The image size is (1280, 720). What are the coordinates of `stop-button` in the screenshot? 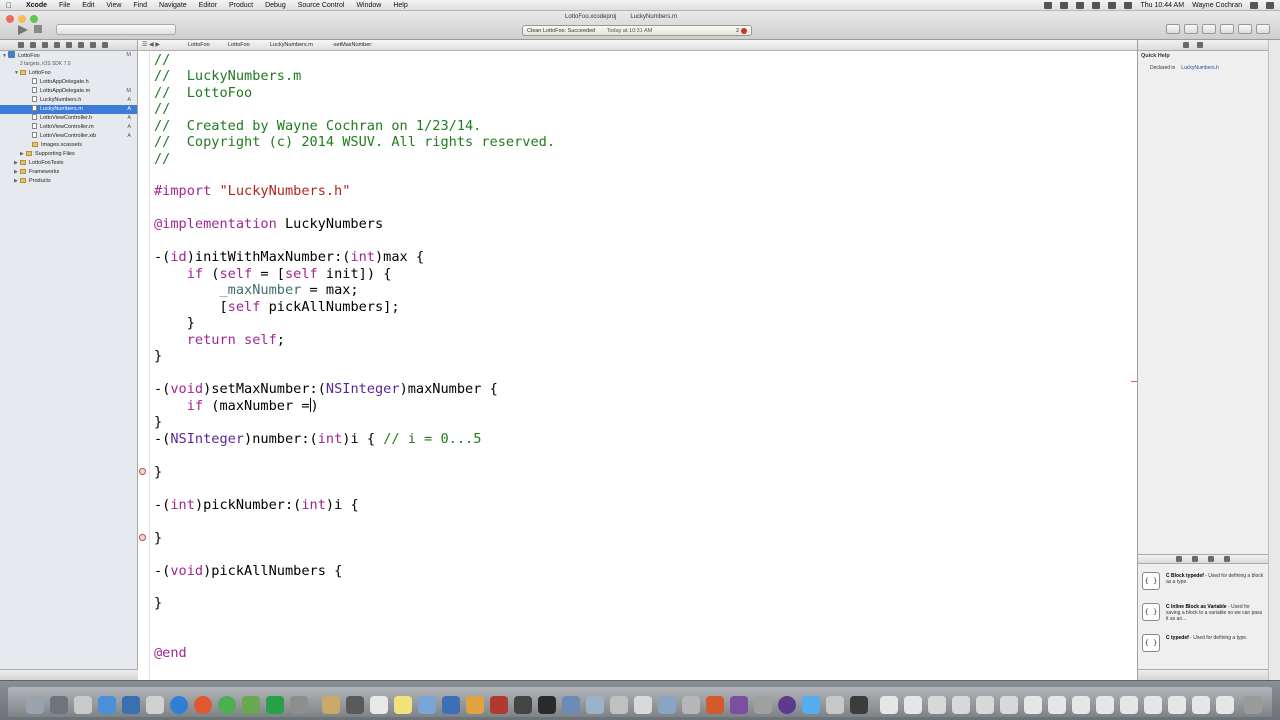 It's located at (38, 29).